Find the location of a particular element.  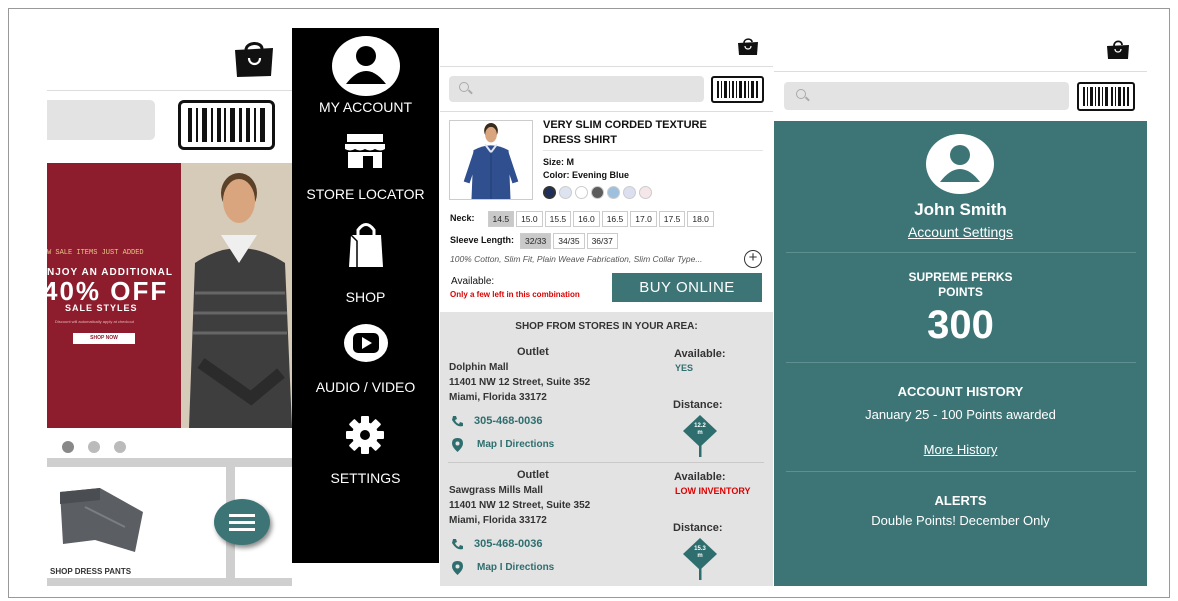

sleeve-option: 32/33 is located at coordinates (536, 241).